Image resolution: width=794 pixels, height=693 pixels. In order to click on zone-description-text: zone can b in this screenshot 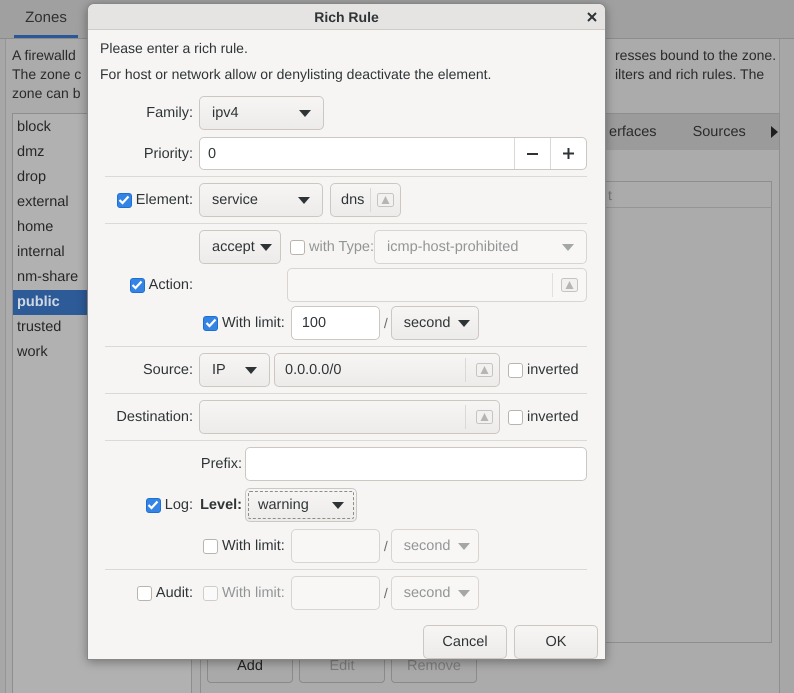, I will do `click(46, 93)`.